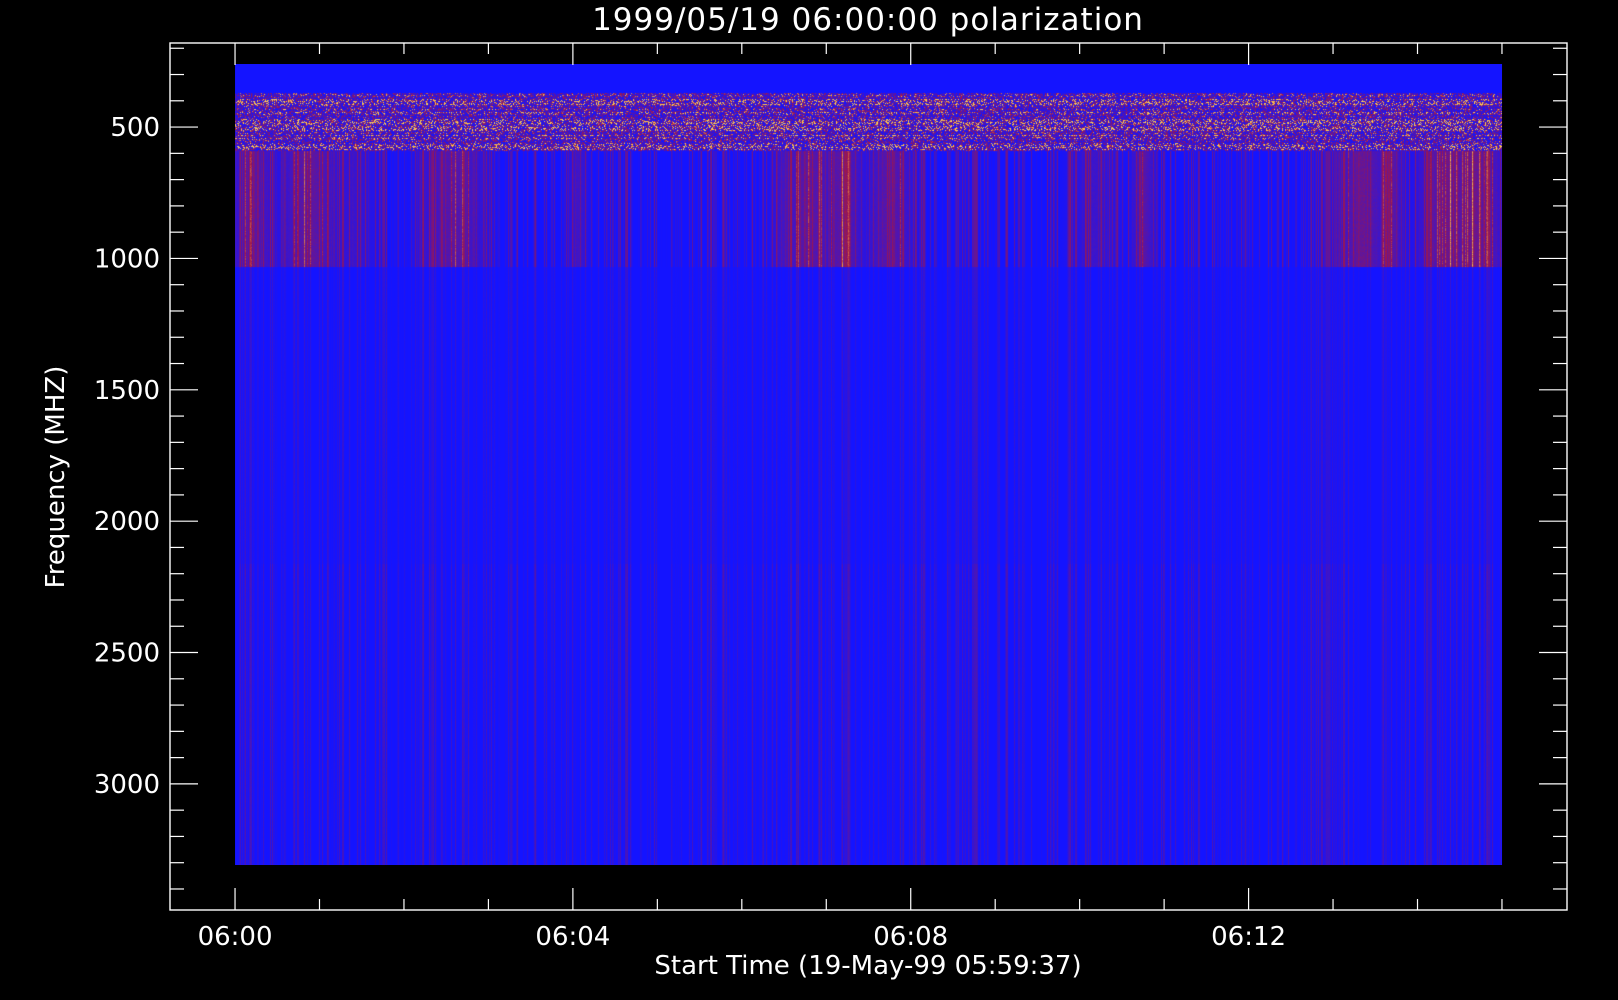  What do you see at coordinates (127, 522) in the screenshot?
I see `y-tick-label: 2000` at bounding box center [127, 522].